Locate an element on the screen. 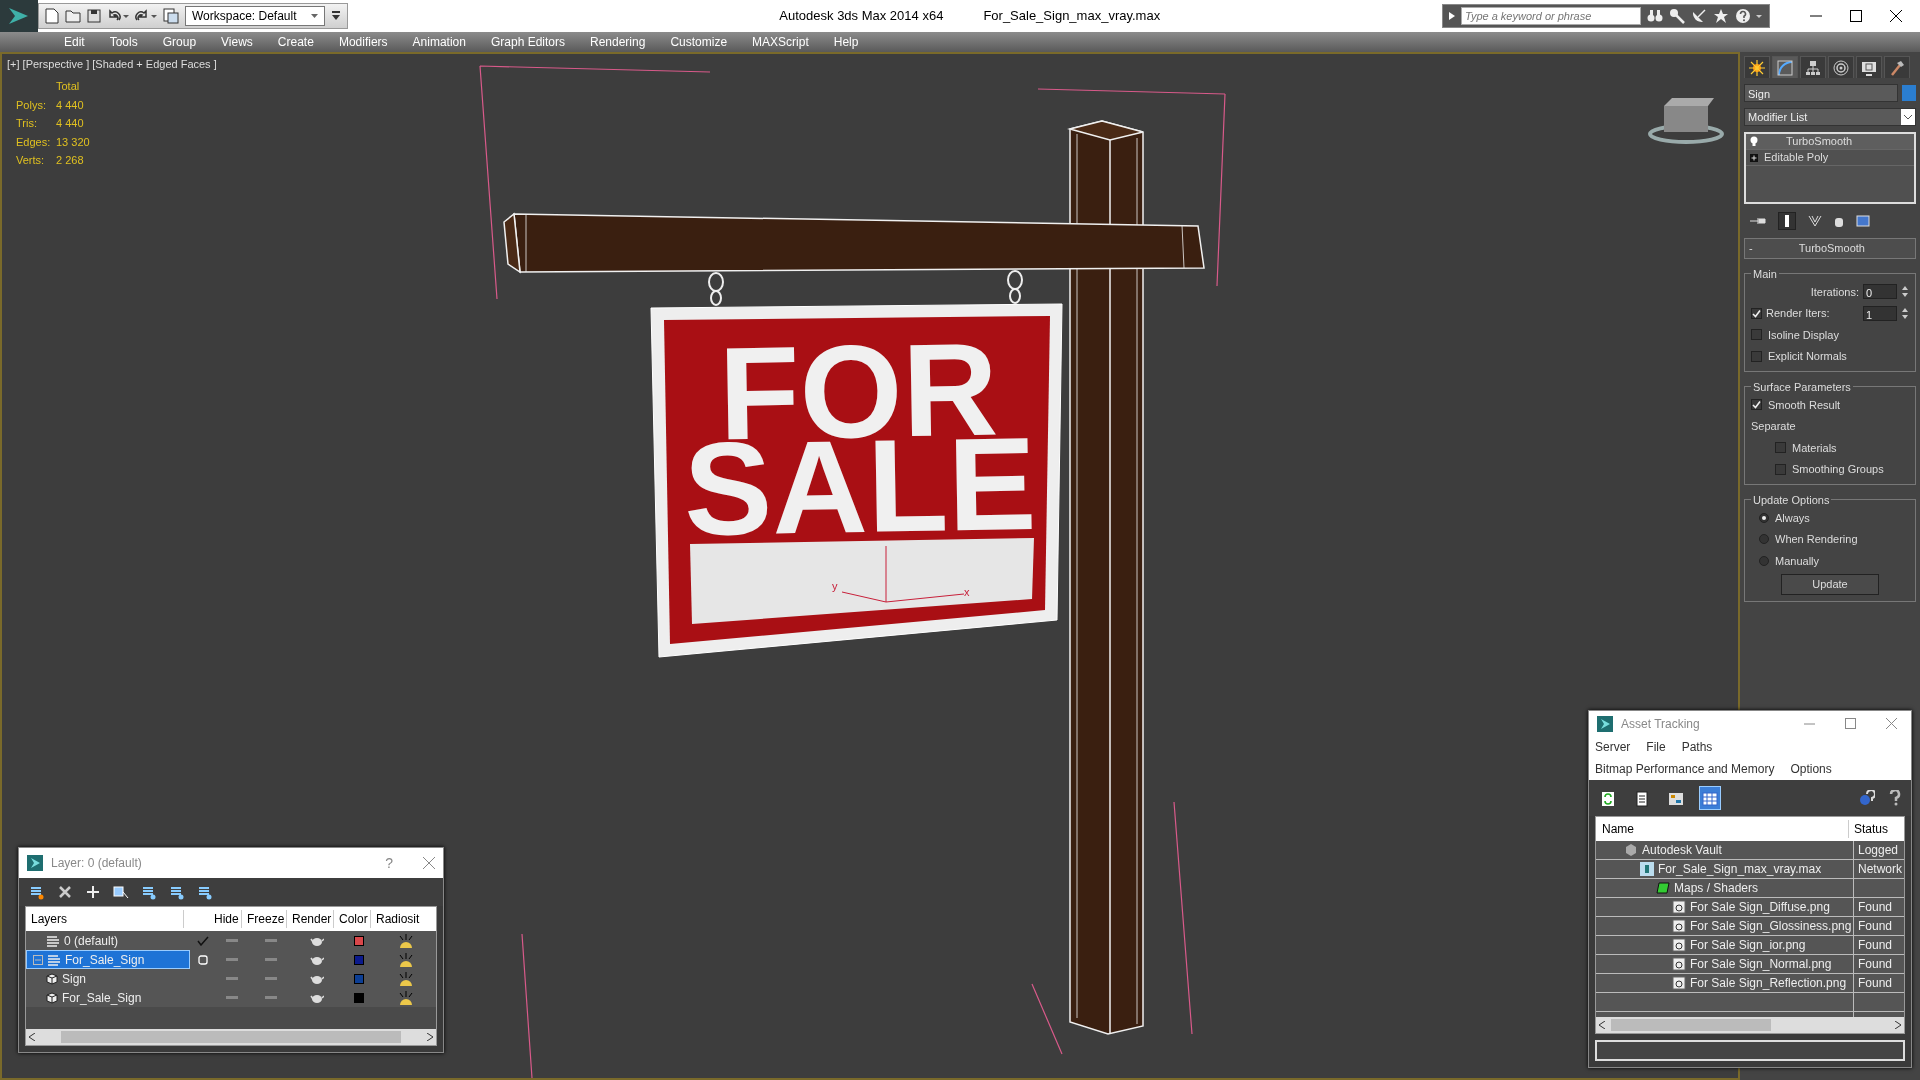 The height and width of the screenshot is (1080, 1920). menu-item: Paths is located at coordinates (1697, 747).